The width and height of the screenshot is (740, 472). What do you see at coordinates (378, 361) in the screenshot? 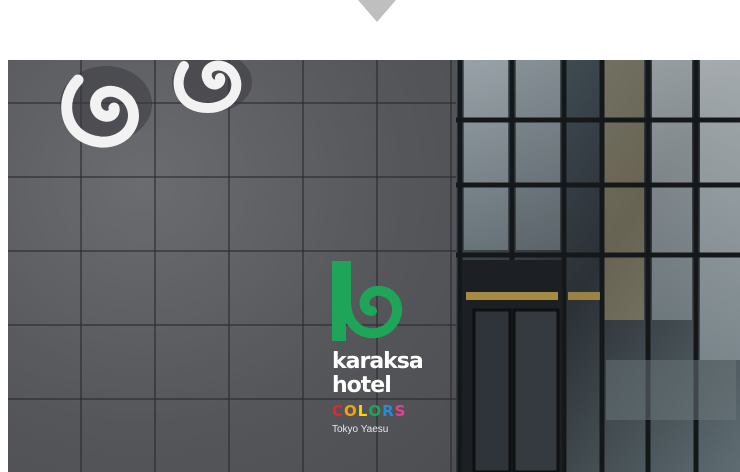
I see `brand-name-line-1: karaksa` at bounding box center [378, 361].